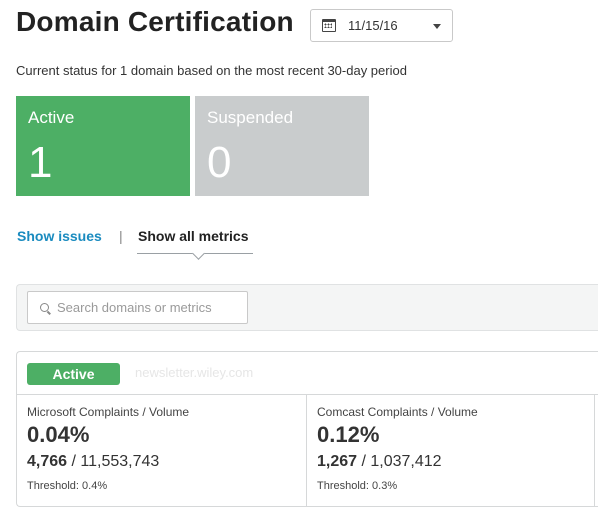 This screenshot has width=598, height=522. I want to click on tile-count: 0, so click(219, 162).